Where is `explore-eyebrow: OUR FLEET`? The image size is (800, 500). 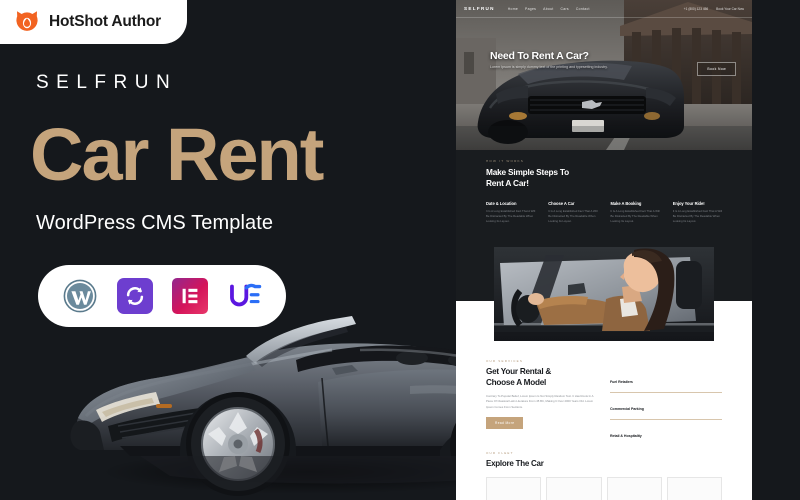
explore-eyebrow: OUR FLEET is located at coordinates (500, 453).